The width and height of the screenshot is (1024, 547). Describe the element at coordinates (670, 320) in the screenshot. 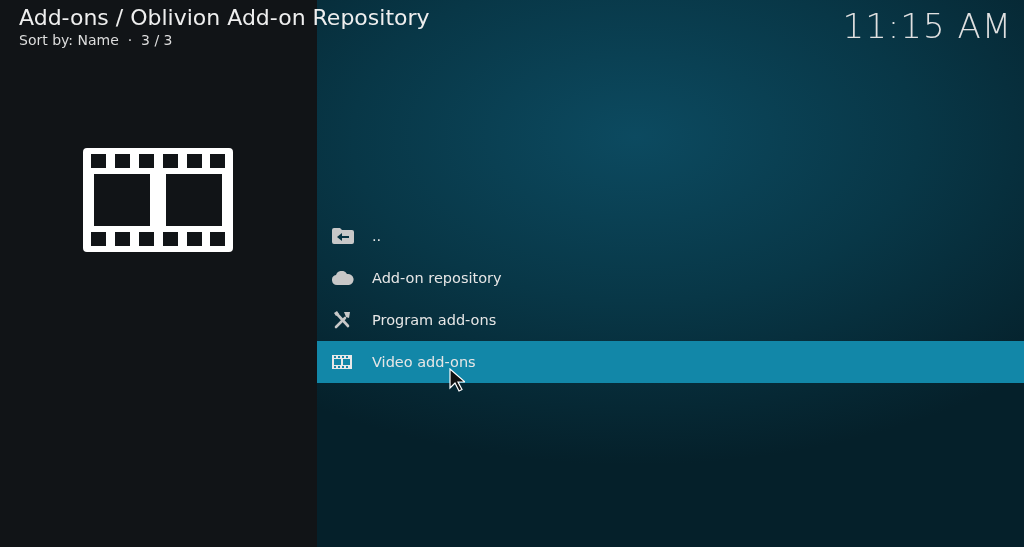

I see `list-item: Program add-ons` at that location.